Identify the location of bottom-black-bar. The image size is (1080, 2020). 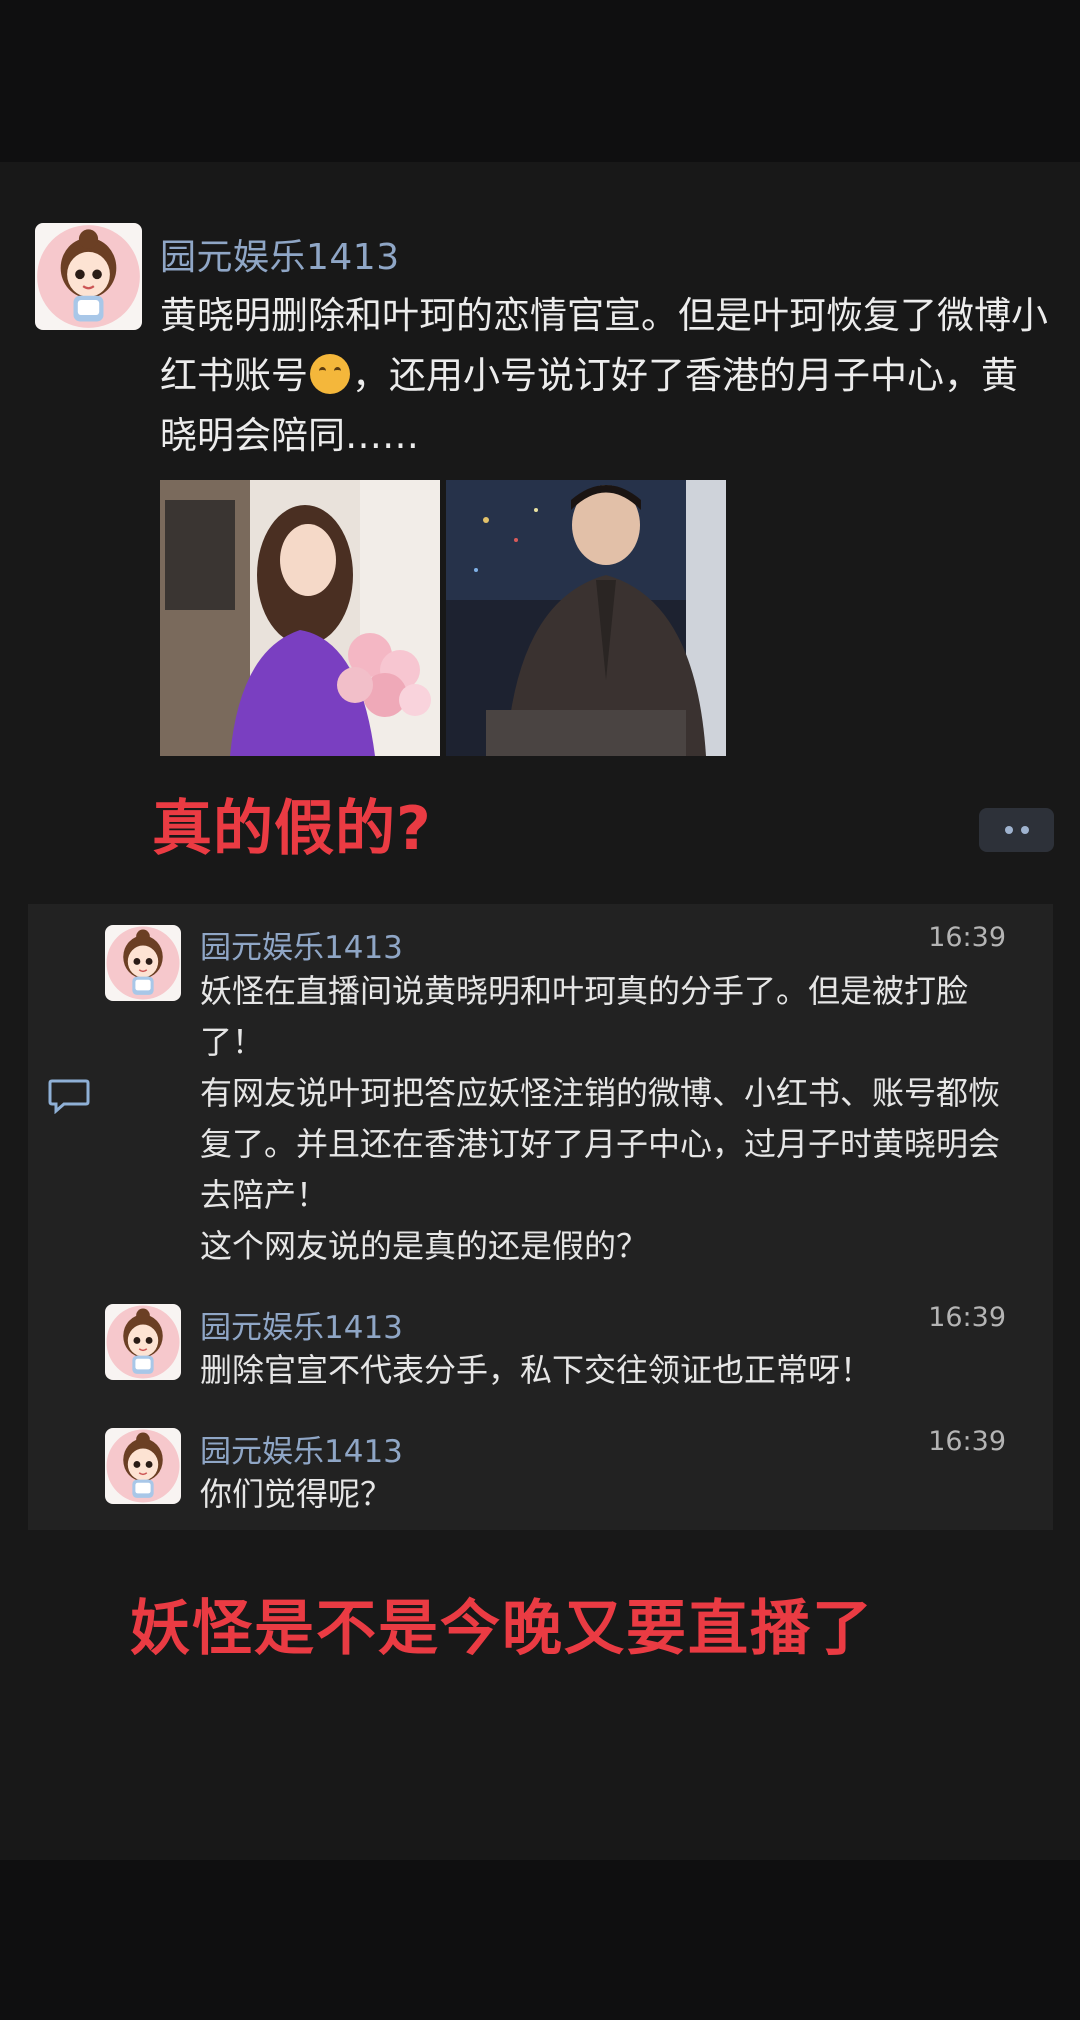
(540, 1940).